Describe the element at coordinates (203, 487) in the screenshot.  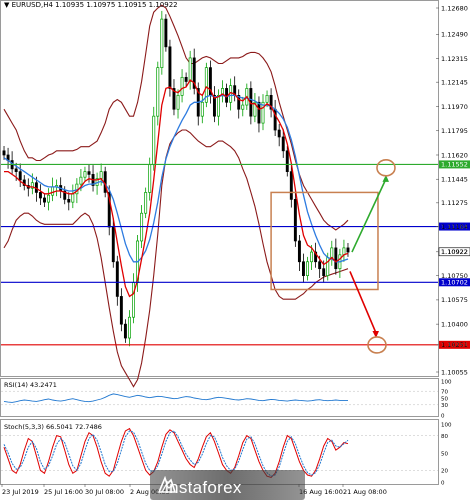
I see `watermark-text: instaforex` at that location.